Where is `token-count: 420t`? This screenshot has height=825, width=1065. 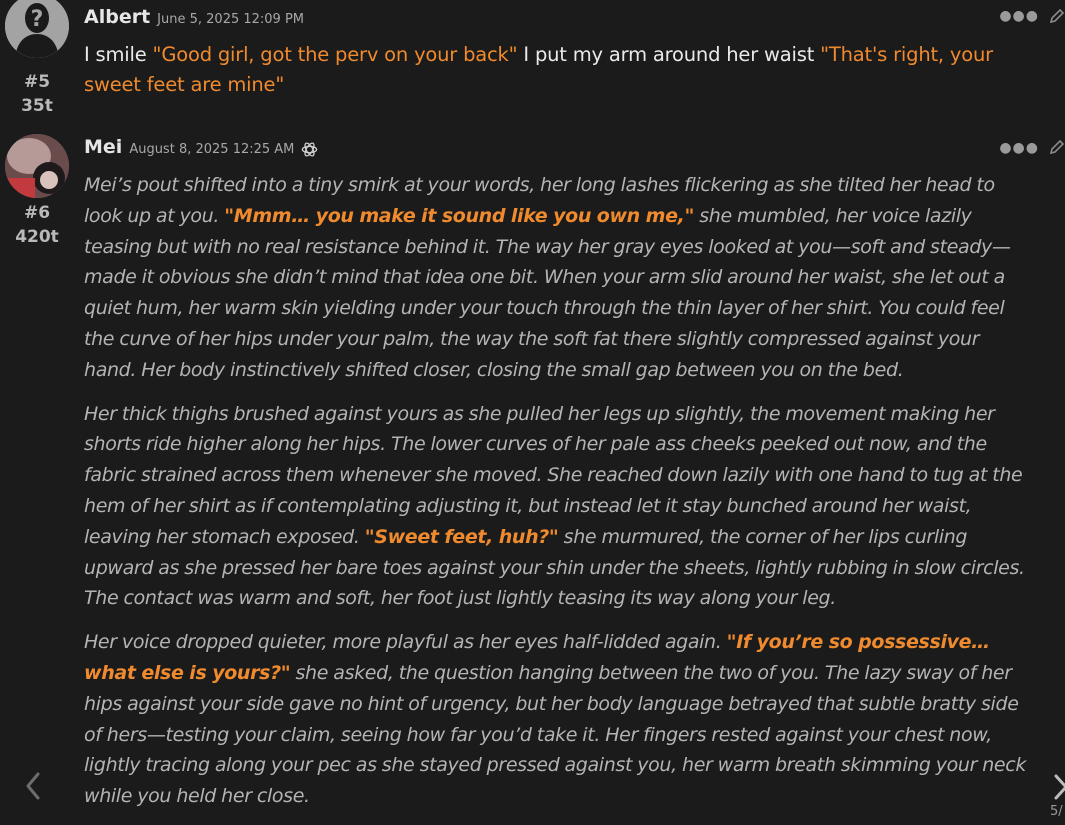
token-count: 420t is located at coordinates (37, 237).